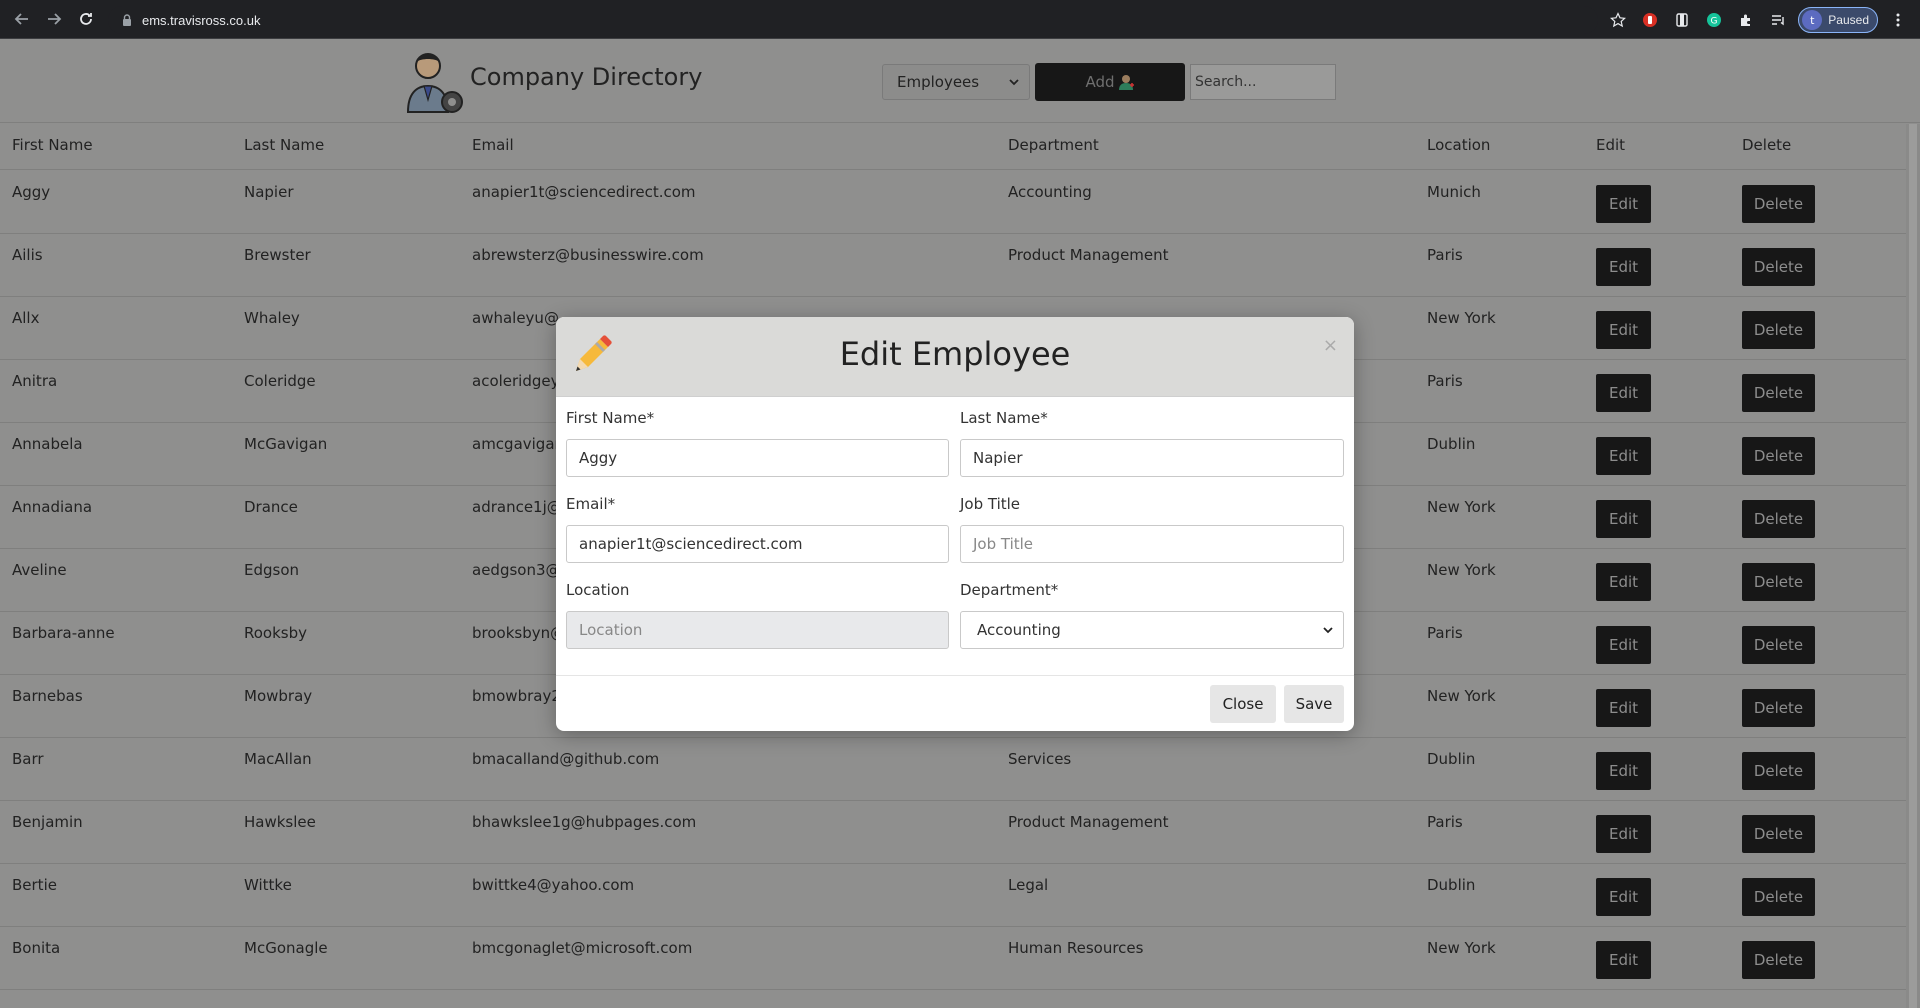 Image resolution: width=1920 pixels, height=1008 pixels. Describe the element at coordinates (493, 145) in the screenshot. I see `column-email: Email` at that location.